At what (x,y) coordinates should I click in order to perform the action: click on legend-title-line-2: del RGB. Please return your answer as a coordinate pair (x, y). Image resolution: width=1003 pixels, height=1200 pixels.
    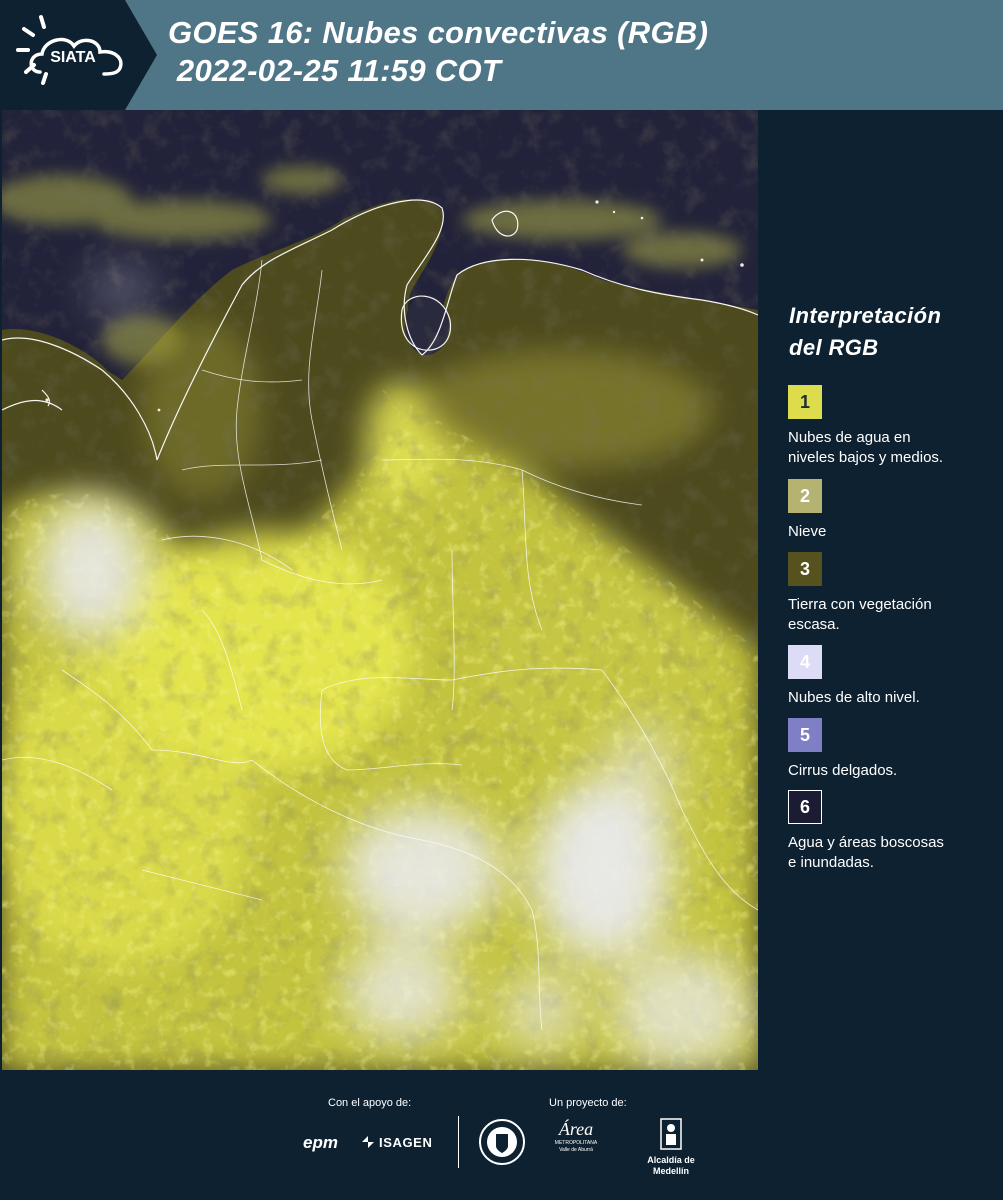
    Looking at the image, I should click on (834, 347).